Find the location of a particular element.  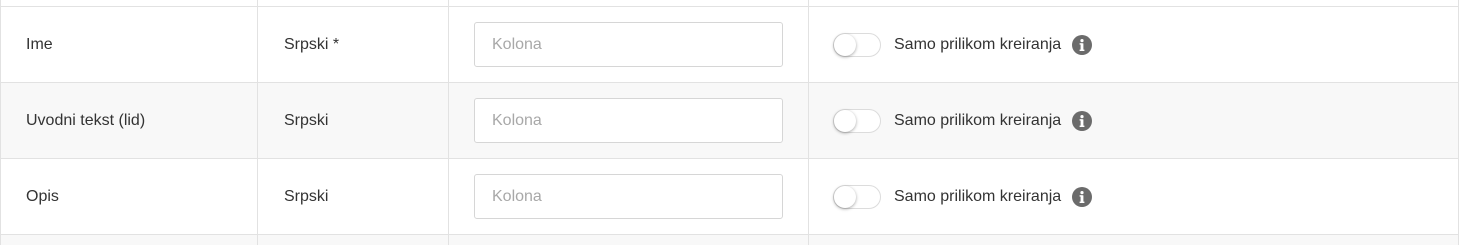

field-name: Opis is located at coordinates (42, 196).